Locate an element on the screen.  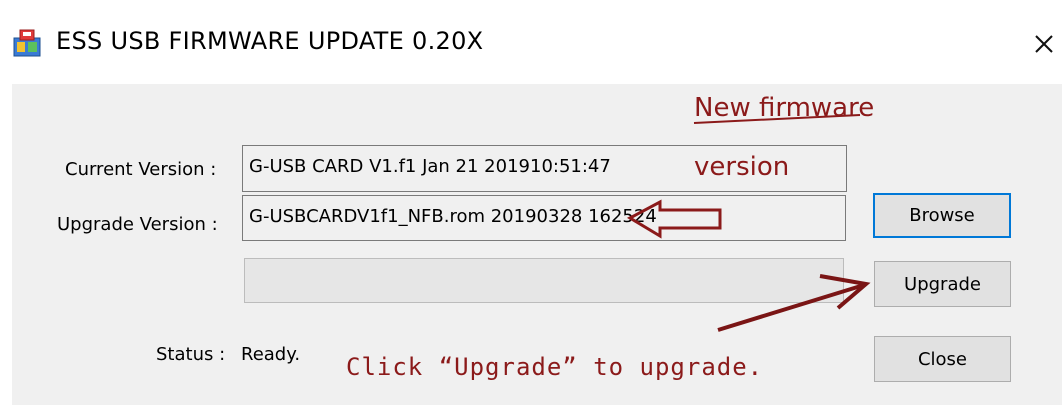
annotation-click-hint: Click “Upgrade” to upgrade. is located at coordinates (555, 367).